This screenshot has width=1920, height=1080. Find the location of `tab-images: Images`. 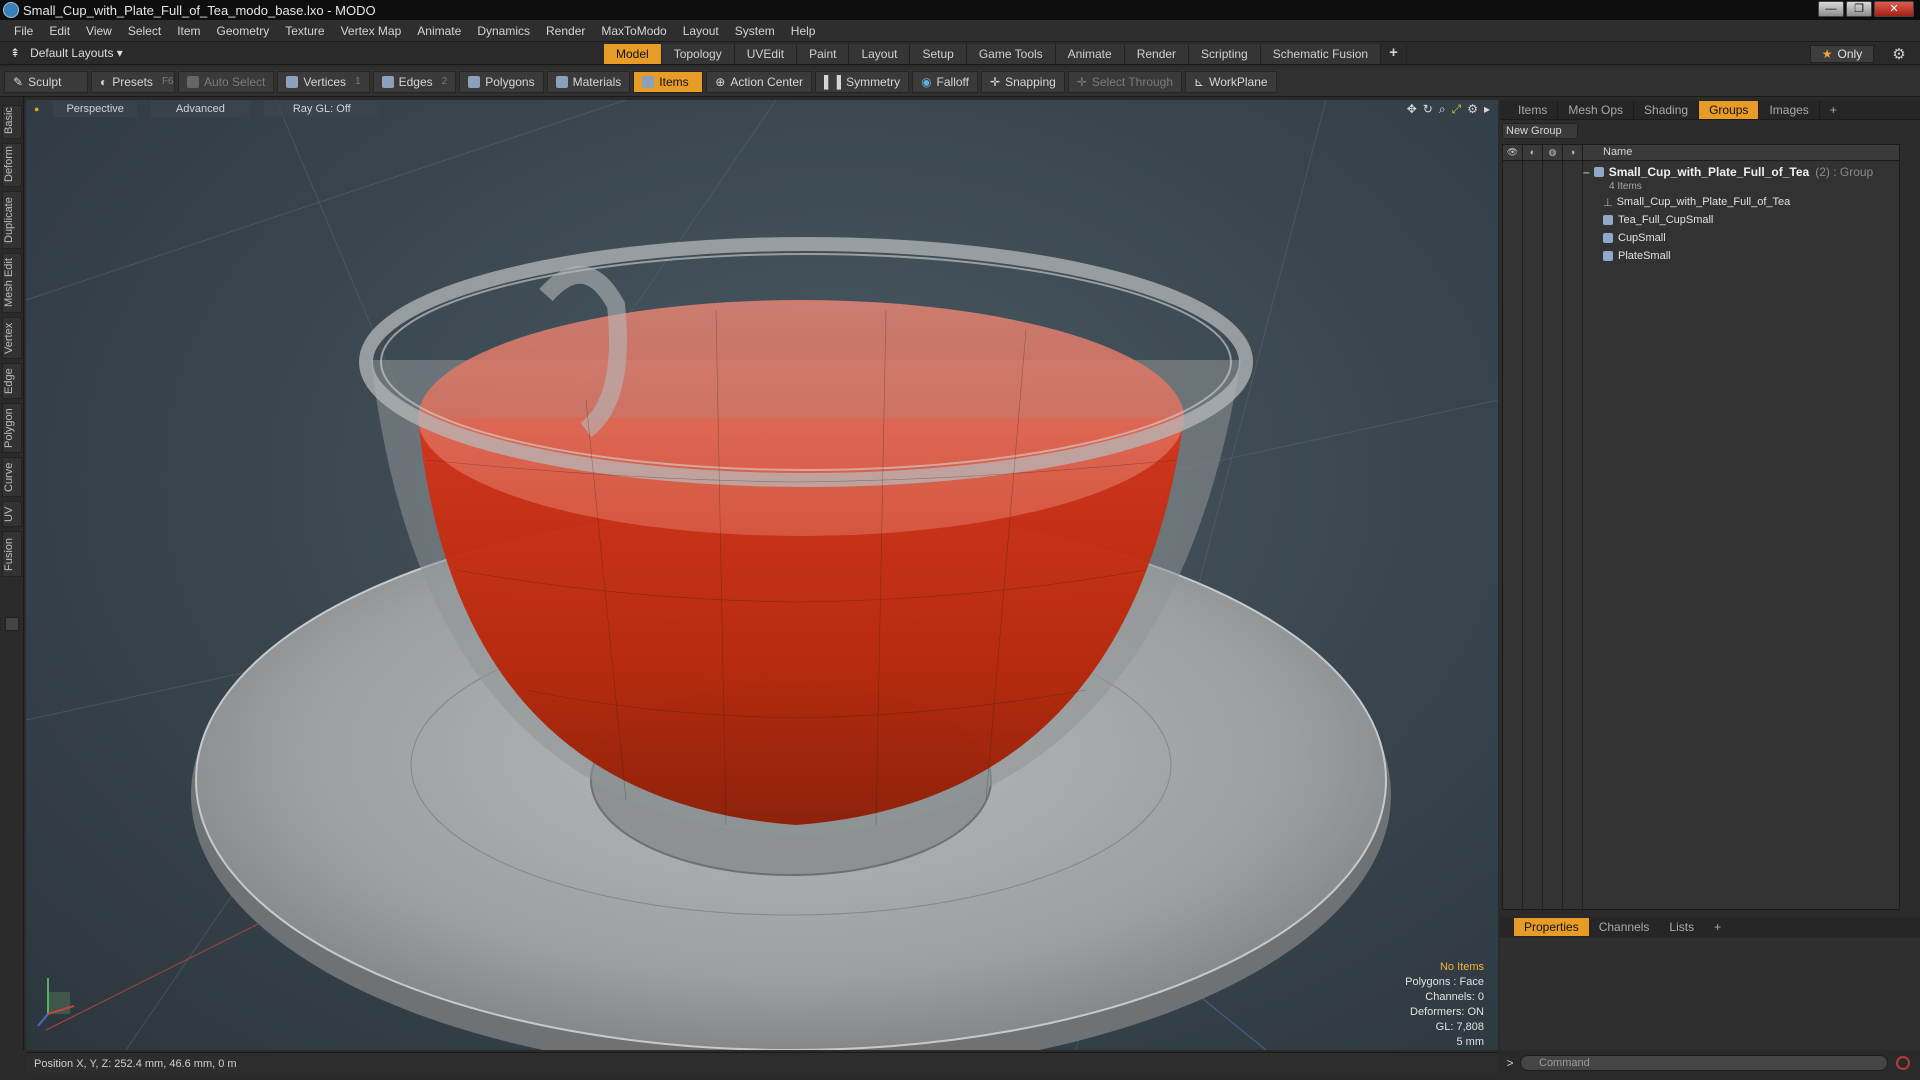

tab-images: Images is located at coordinates (1789, 109).